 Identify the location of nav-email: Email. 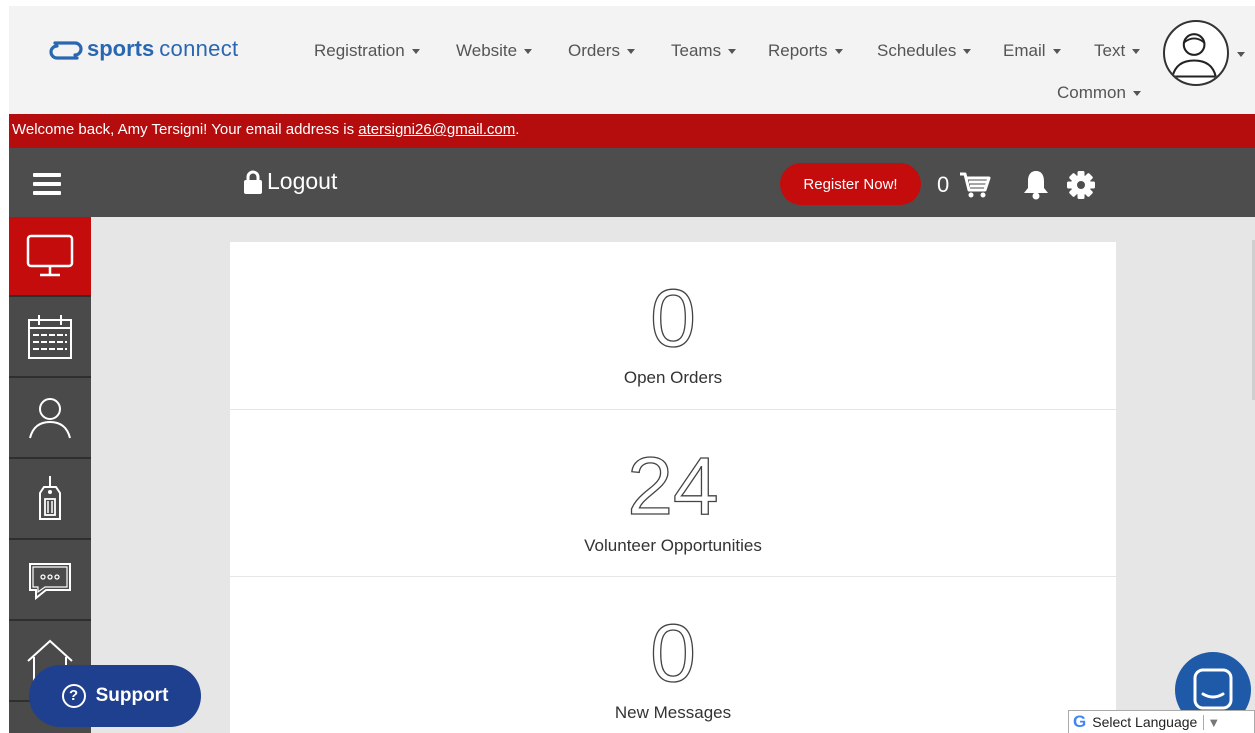
(1032, 51).